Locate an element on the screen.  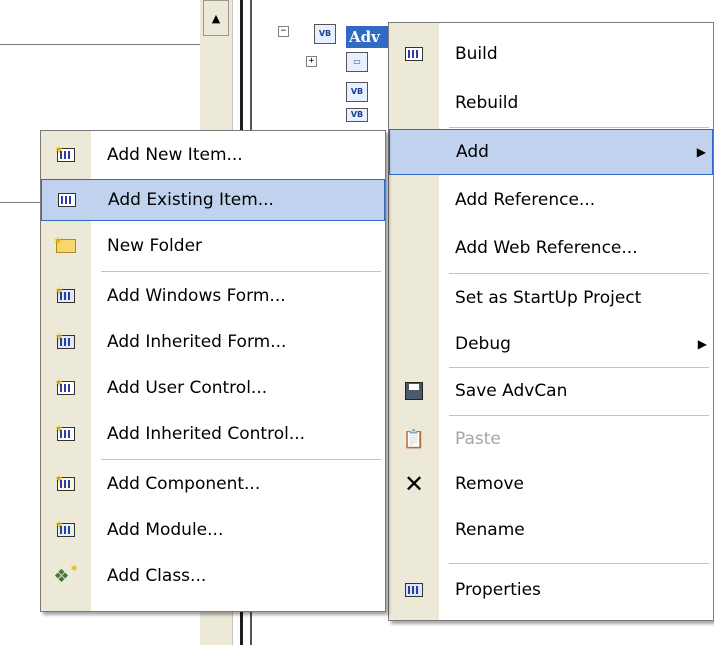
menu-item-label: Properties is located at coordinates (498, 590).